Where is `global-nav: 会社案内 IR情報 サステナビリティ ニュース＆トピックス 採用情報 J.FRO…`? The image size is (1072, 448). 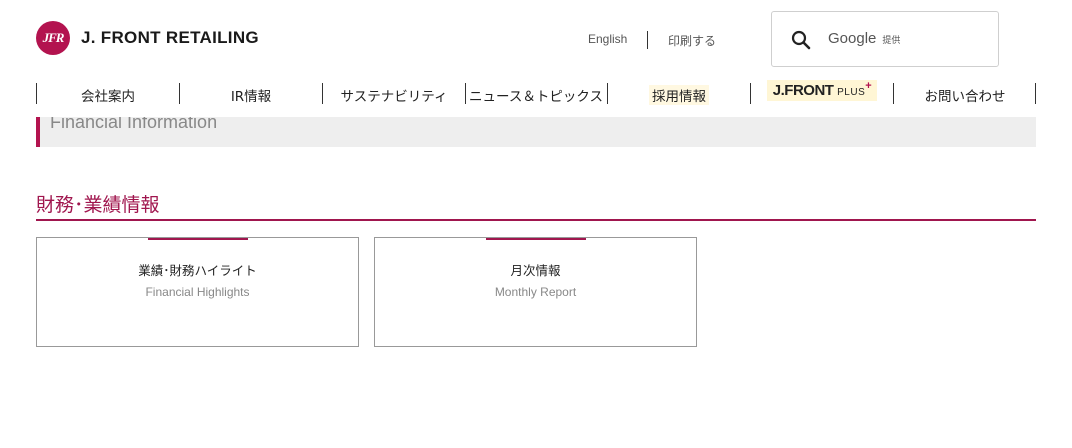
global-nav: 会社案内 IR情報 サステナビリティ ニュース＆トピックス 採用情報 J.FRO… is located at coordinates (536, 92).